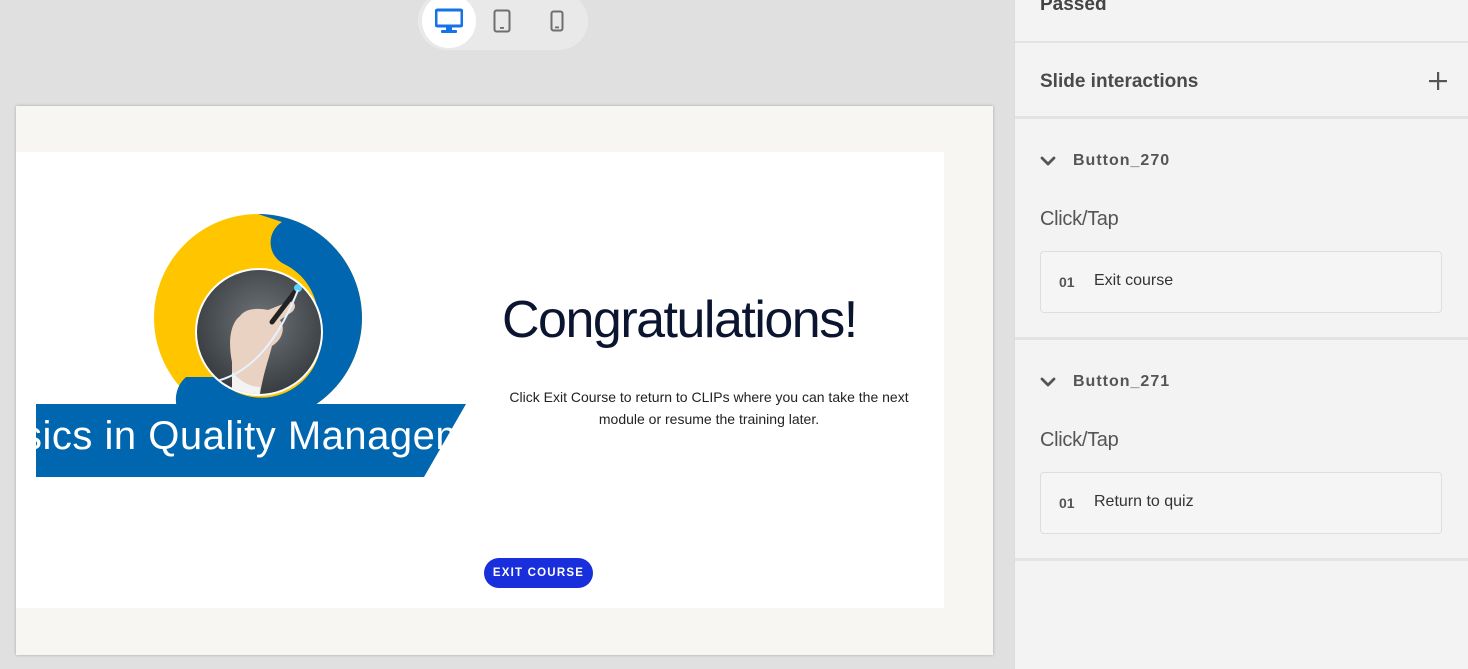 This screenshot has width=1468, height=669. I want to click on button-271-toggle: Button_271, so click(1103, 382).